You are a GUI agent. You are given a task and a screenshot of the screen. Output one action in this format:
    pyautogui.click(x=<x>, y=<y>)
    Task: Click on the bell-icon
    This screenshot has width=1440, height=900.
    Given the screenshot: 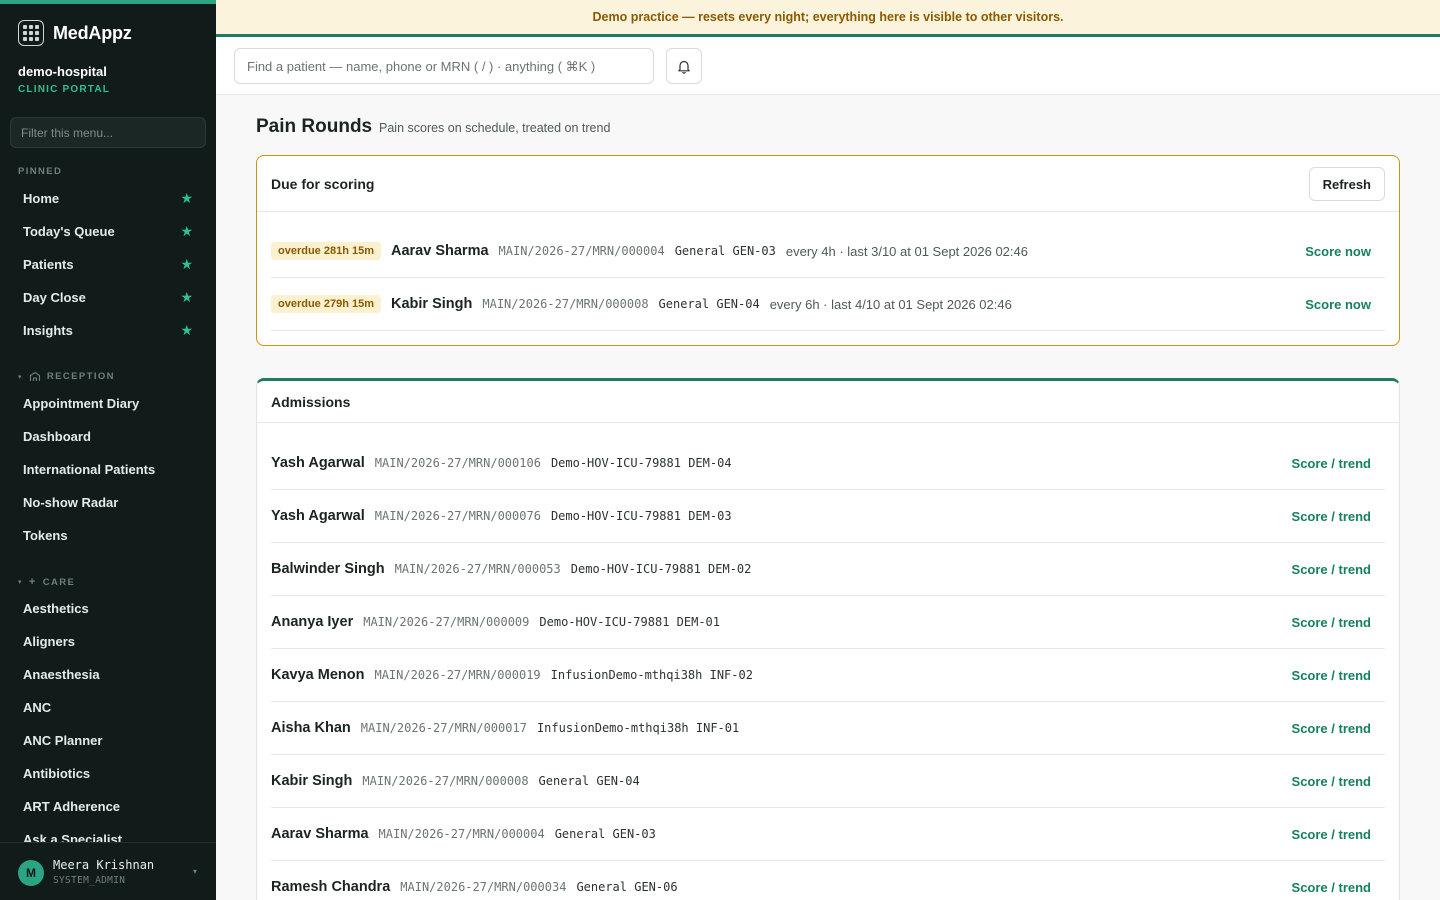 What is the action you would take?
    pyautogui.click(x=684, y=67)
    